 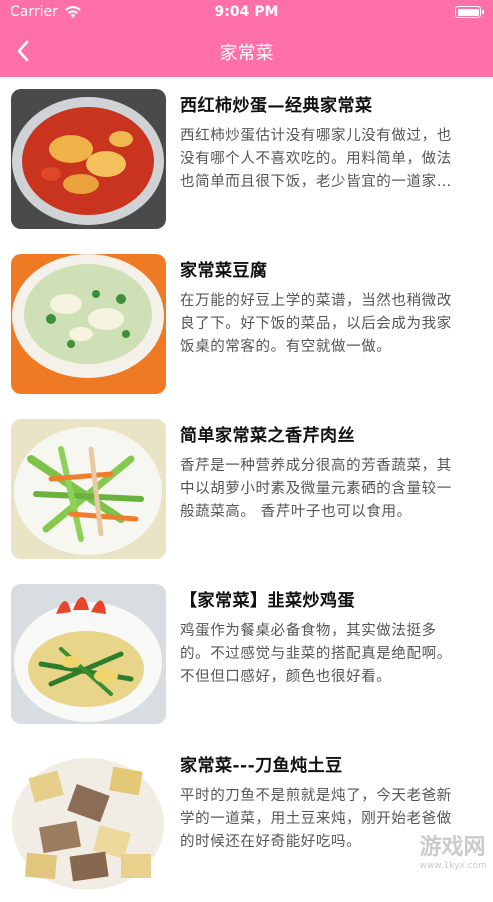 I want to click on watermark-url: www.1kyx.com, so click(x=453, y=866).